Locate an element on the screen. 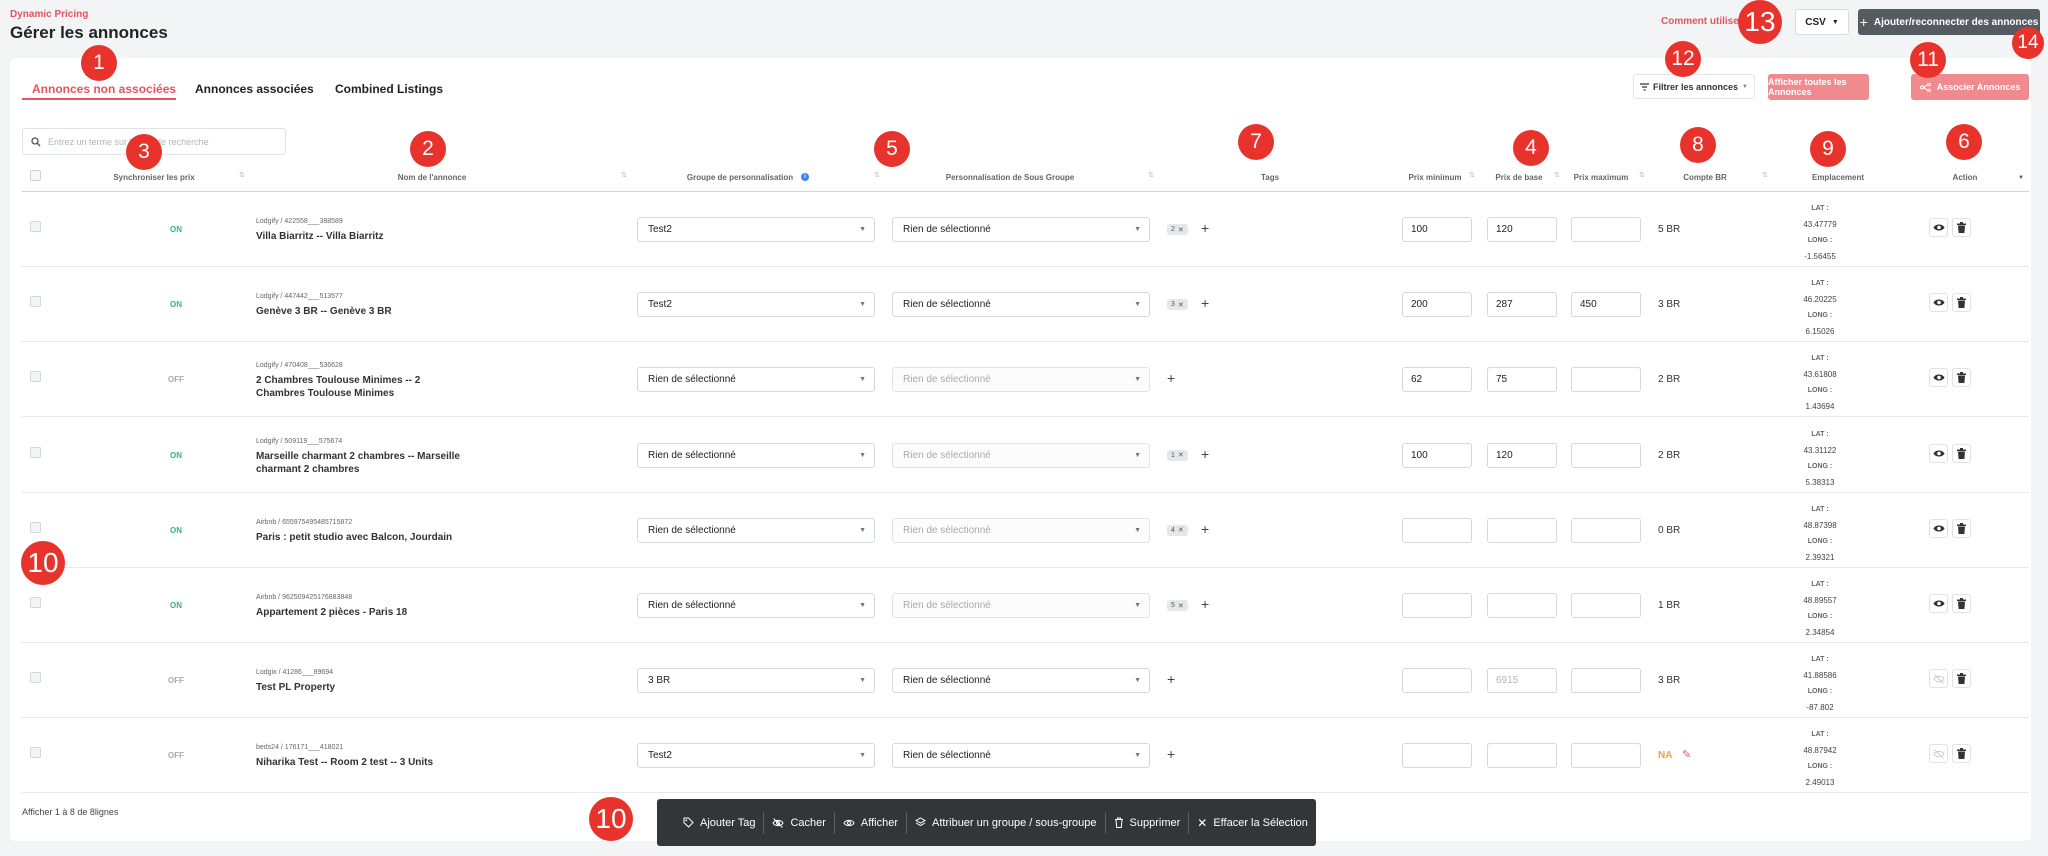 Image resolution: width=2048 pixels, height=856 pixels. tag-chip: 1 ✕ is located at coordinates (1177, 455).